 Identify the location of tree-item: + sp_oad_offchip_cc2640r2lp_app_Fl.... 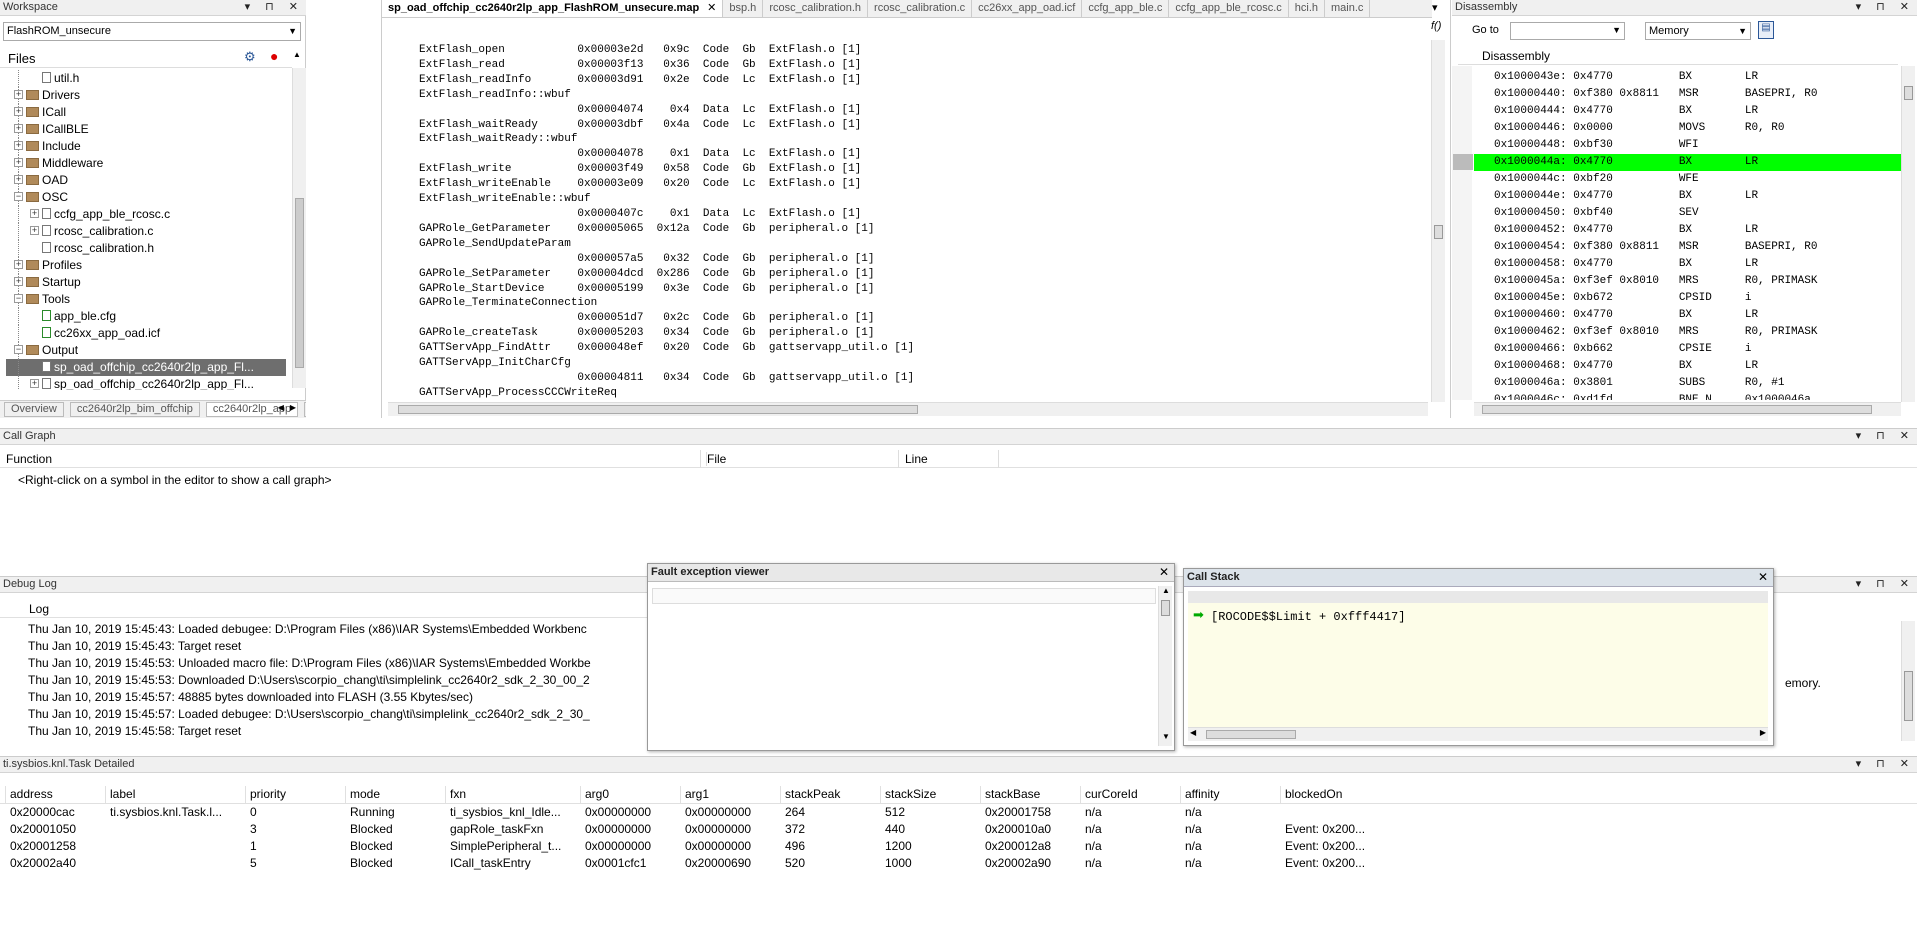
(146, 383).